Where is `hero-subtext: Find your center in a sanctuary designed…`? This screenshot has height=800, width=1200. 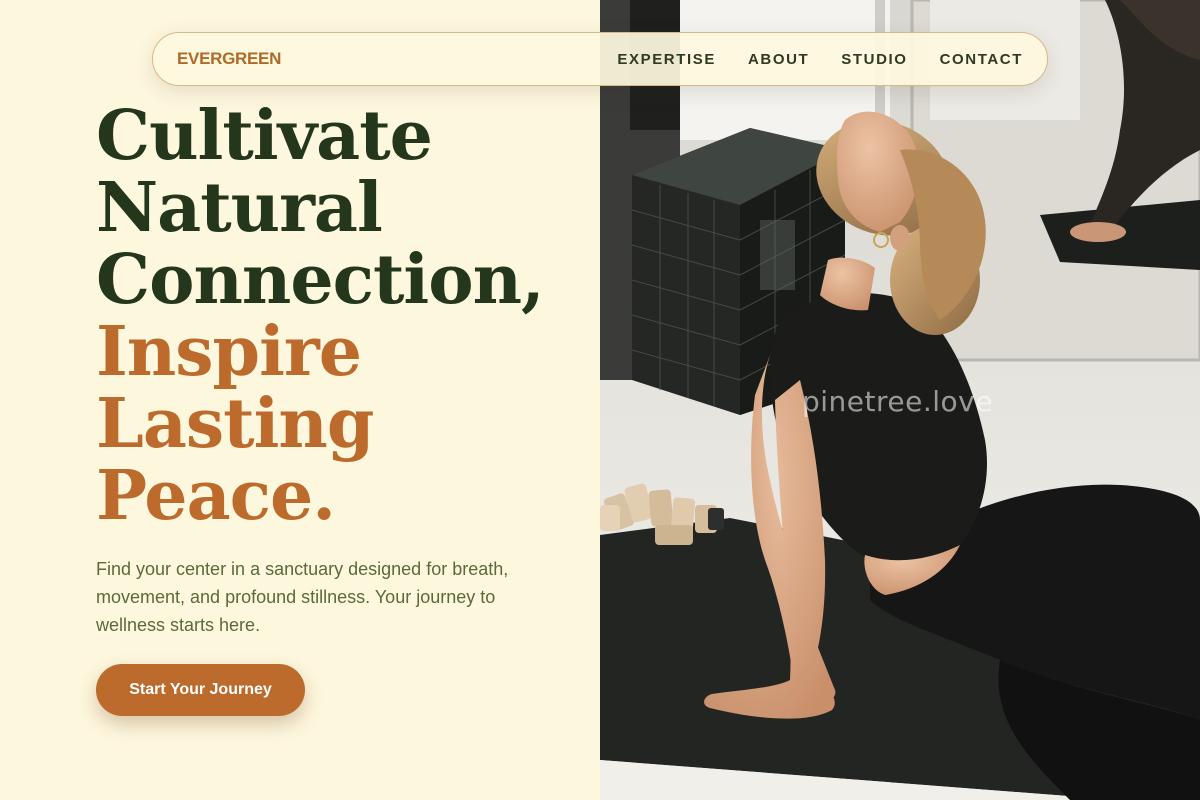
hero-subtext: Find your center in a sanctuary designed… is located at coordinates (302, 597).